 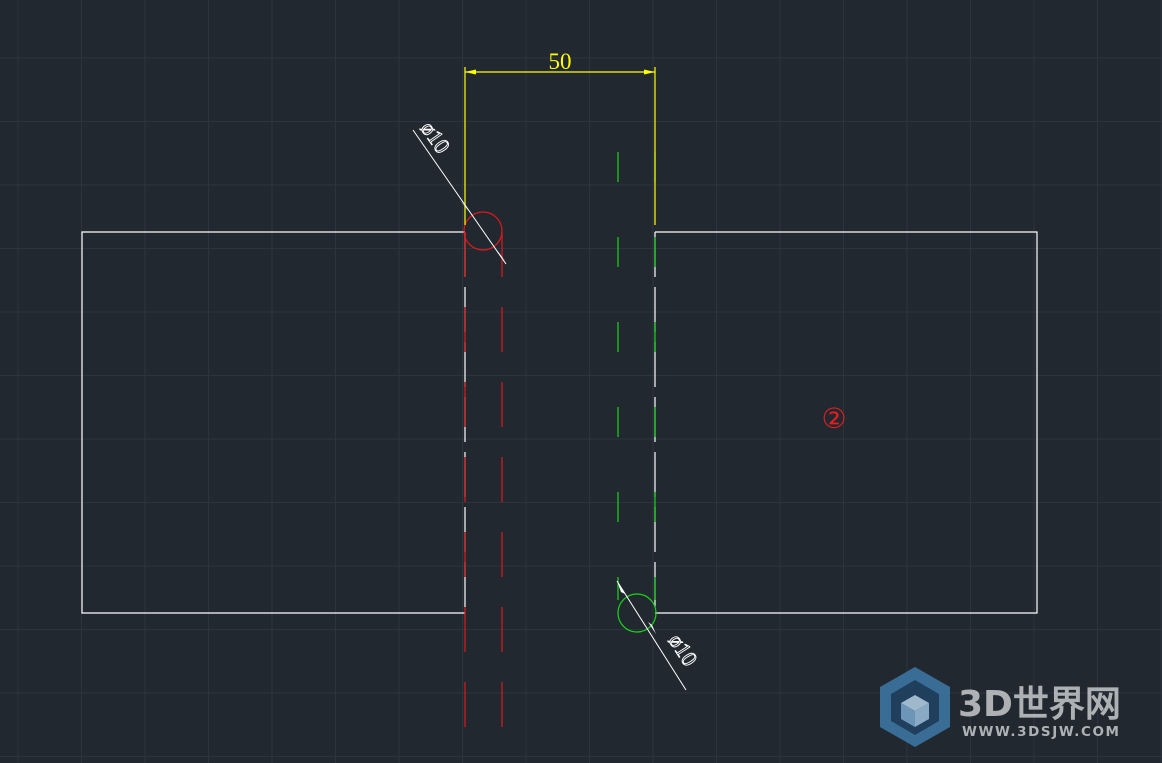 I want to click on diameter-text-red: ø10, so click(x=435, y=137).